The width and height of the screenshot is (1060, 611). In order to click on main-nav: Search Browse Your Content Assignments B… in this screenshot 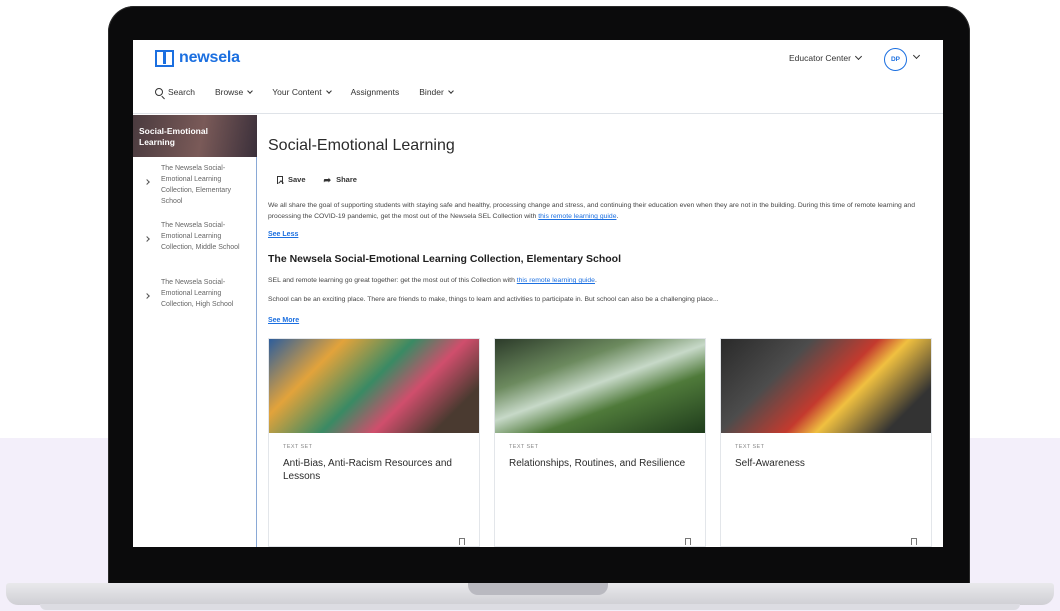, I will do `click(304, 92)`.